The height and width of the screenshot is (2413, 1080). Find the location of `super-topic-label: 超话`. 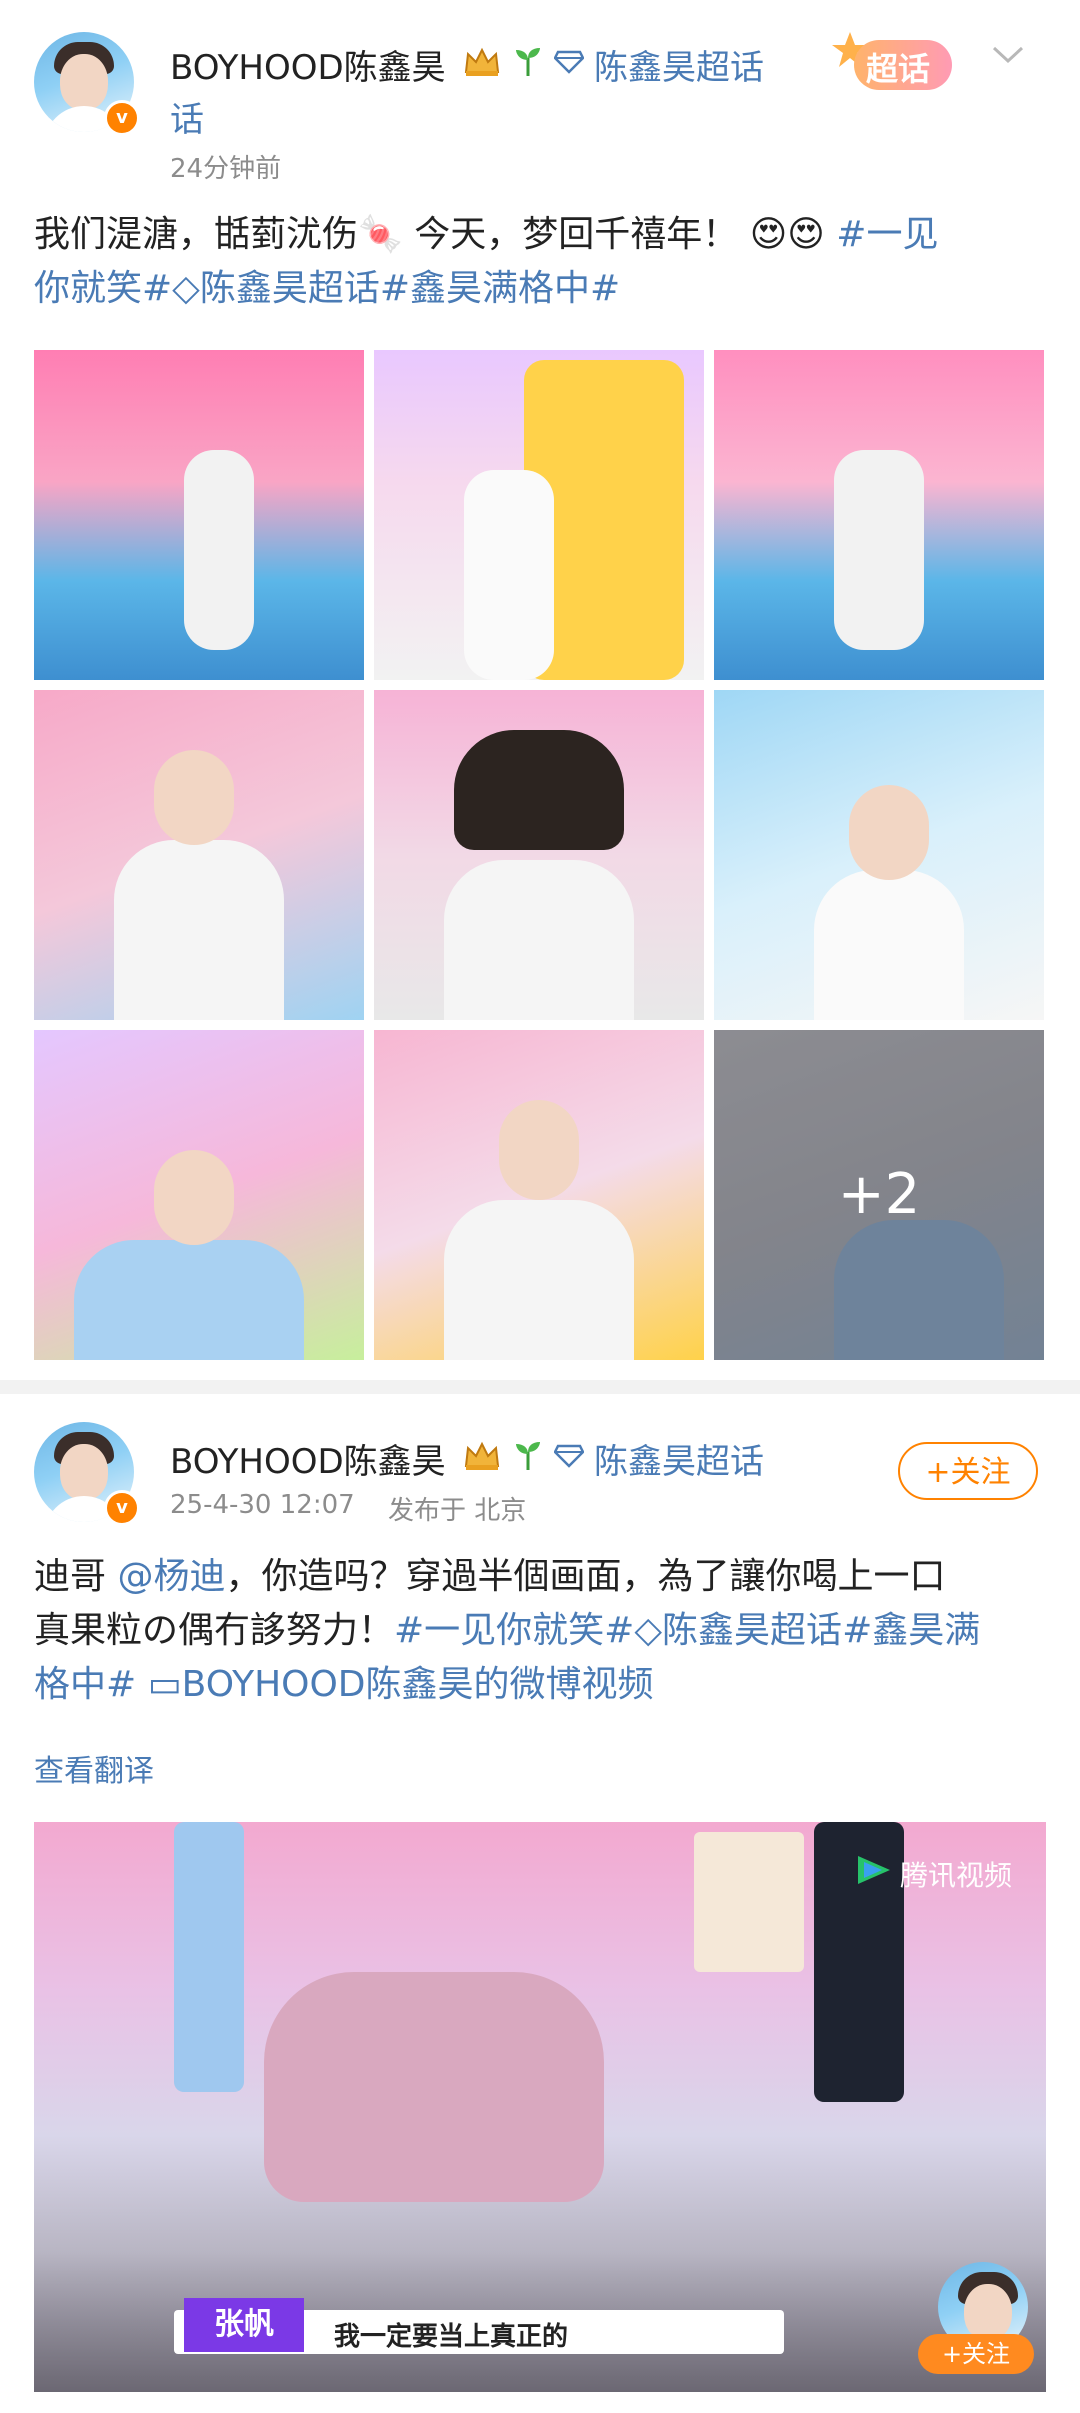

super-topic-label: 超话 is located at coordinates (898, 69).